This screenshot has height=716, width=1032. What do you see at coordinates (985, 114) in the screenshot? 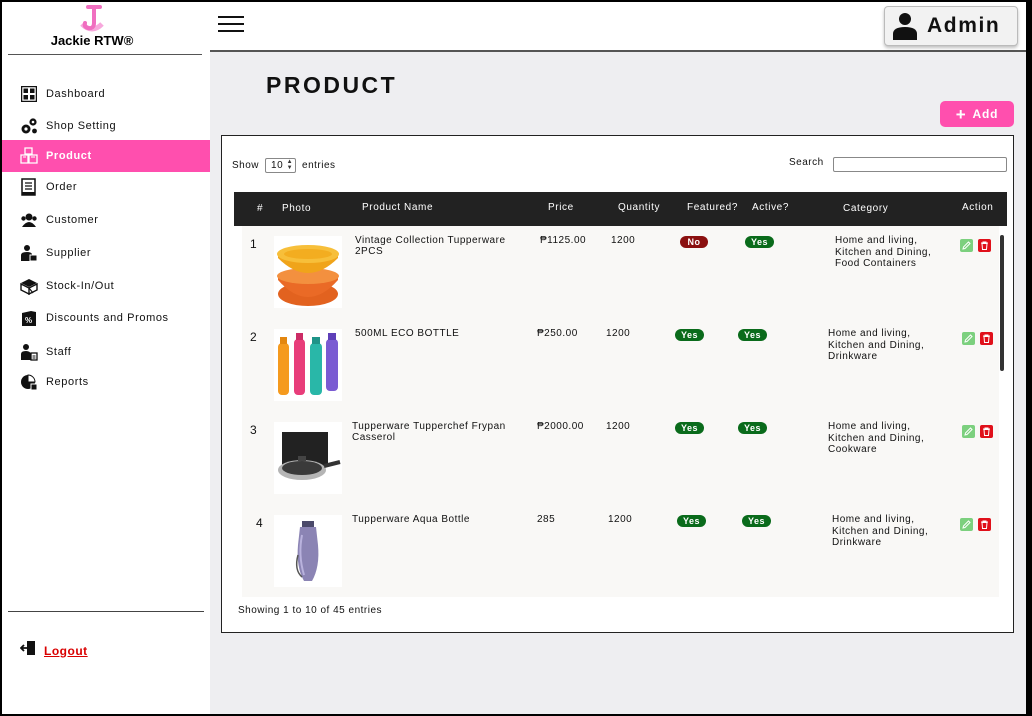
I see `add-label: Add` at bounding box center [985, 114].